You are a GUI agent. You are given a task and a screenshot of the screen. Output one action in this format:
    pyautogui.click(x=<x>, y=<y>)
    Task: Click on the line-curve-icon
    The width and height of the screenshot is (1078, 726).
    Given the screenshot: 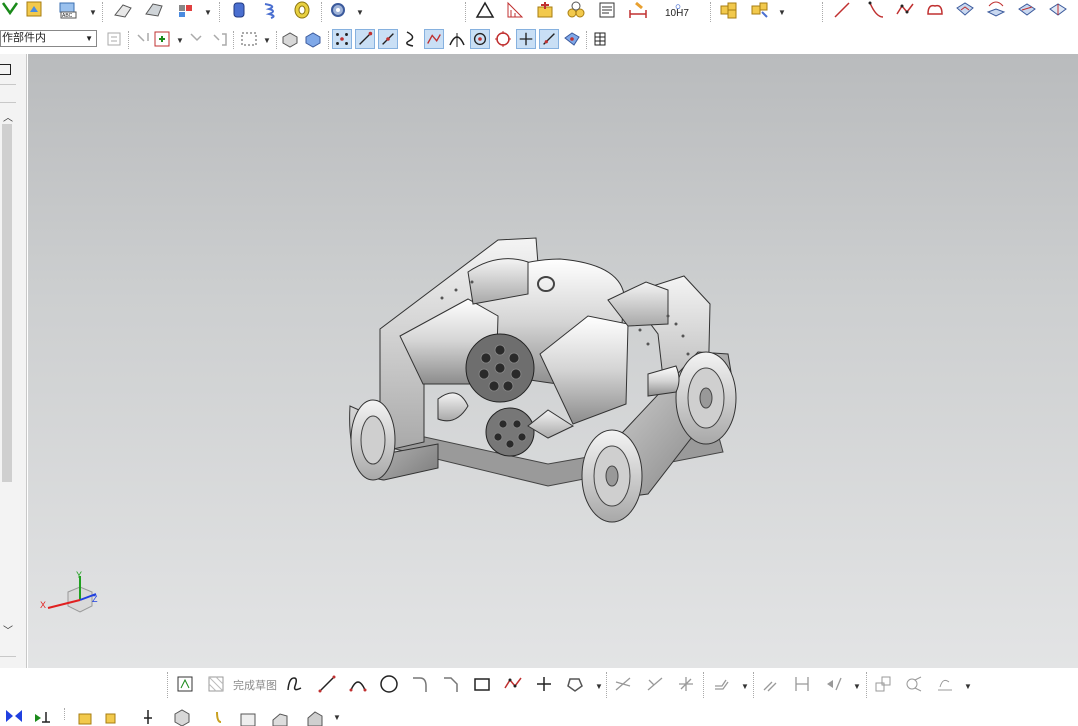 What is the action you would take?
    pyautogui.click(x=842, y=10)
    